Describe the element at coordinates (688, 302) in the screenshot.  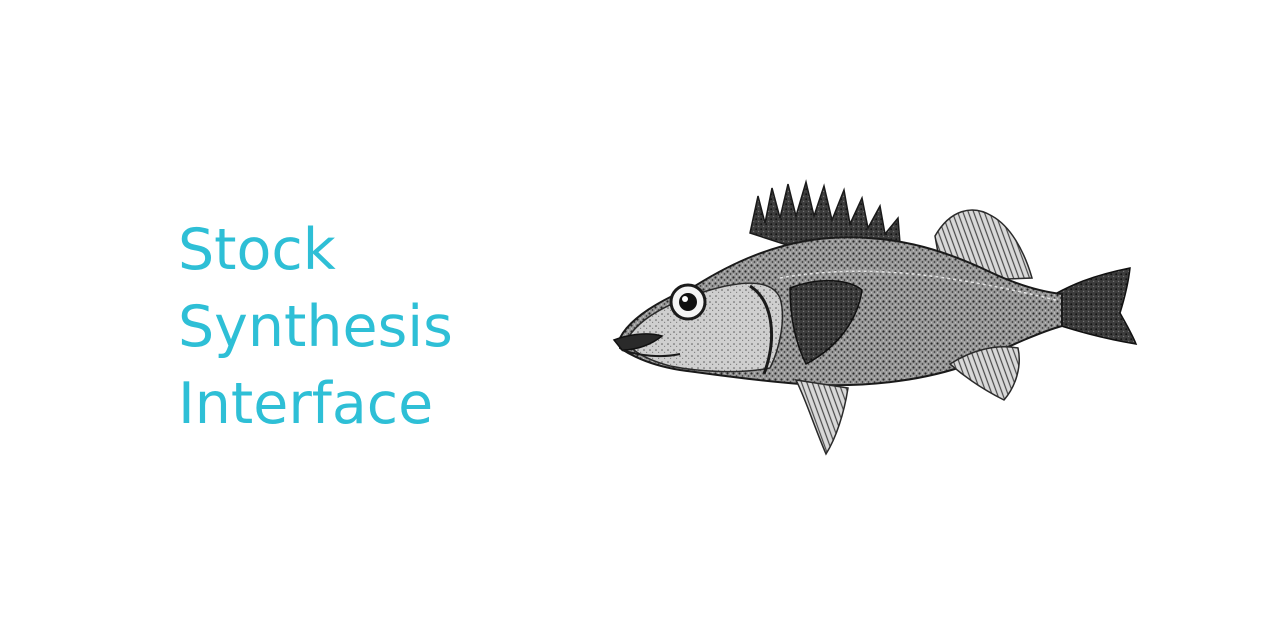
I see `fish-eye` at that location.